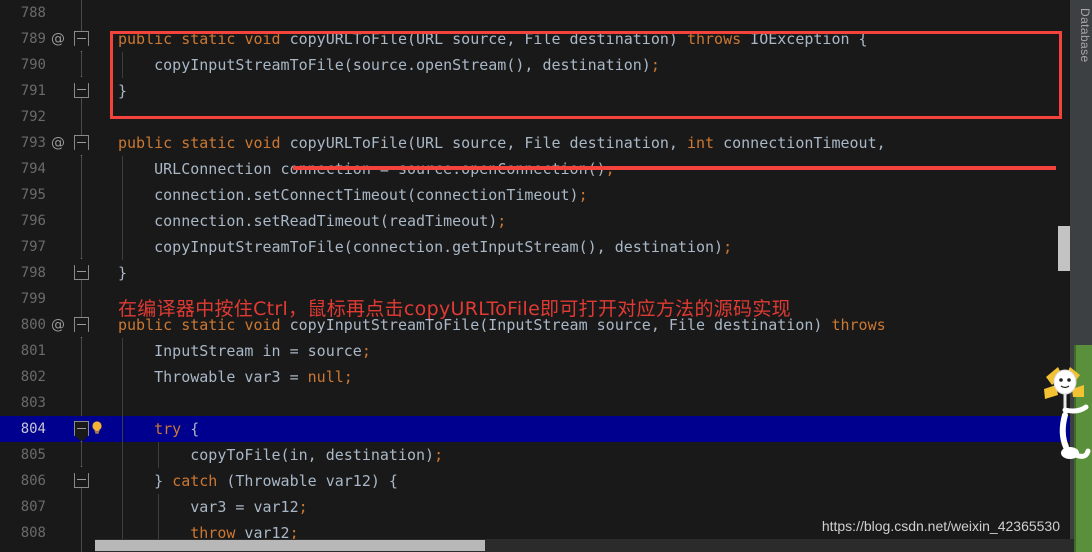 This screenshot has height=552, width=1092. What do you see at coordinates (1064, 248) in the screenshot?
I see `vertical-scrollbar-thumb` at bounding box center [1064, 248].